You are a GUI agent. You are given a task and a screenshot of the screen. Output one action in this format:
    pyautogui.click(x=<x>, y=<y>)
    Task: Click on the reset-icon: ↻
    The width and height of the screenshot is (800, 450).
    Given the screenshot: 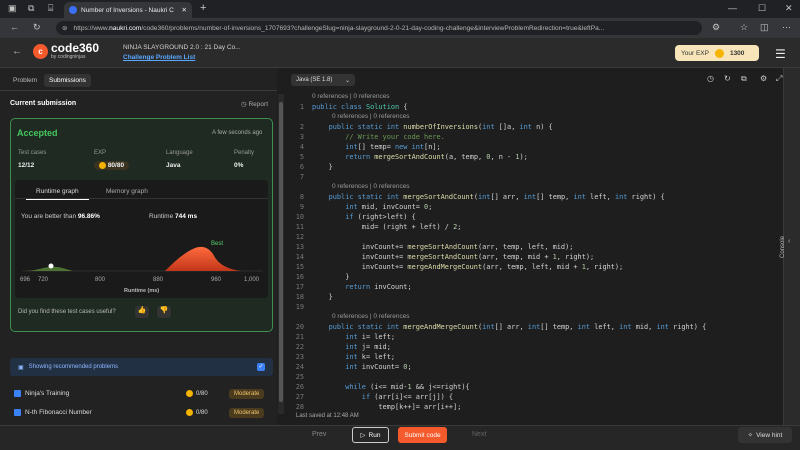 What is the action you would take?
    pyautogui.click(x=727, y=79)
    